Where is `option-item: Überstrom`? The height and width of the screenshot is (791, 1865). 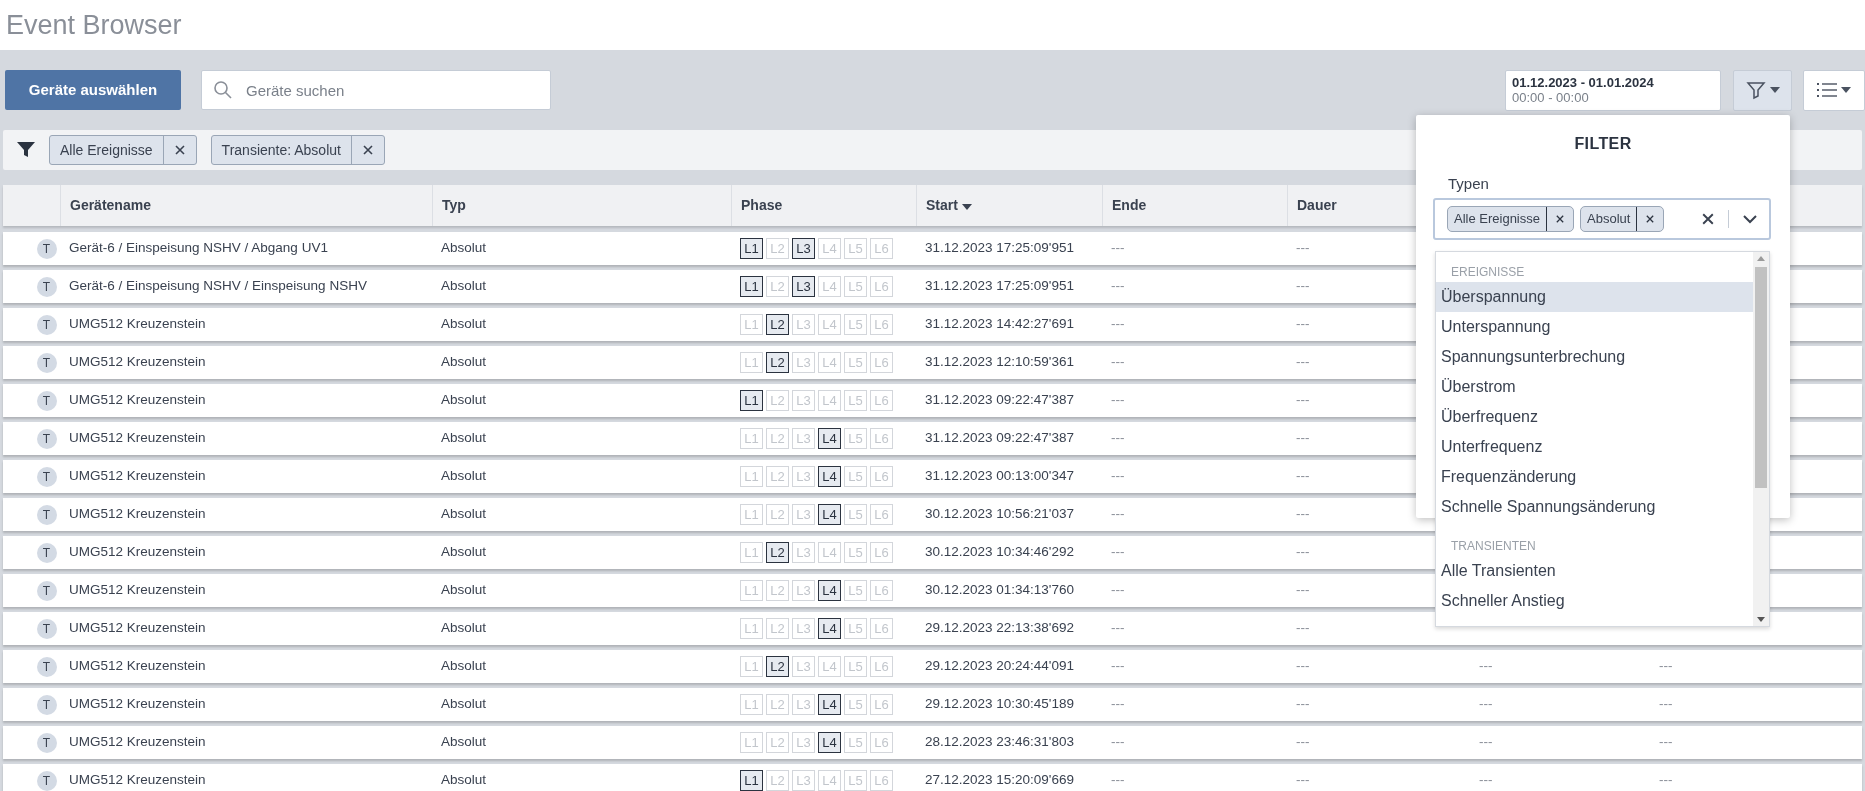 option-item: Überstrom is located at coordinates (1594, 387).